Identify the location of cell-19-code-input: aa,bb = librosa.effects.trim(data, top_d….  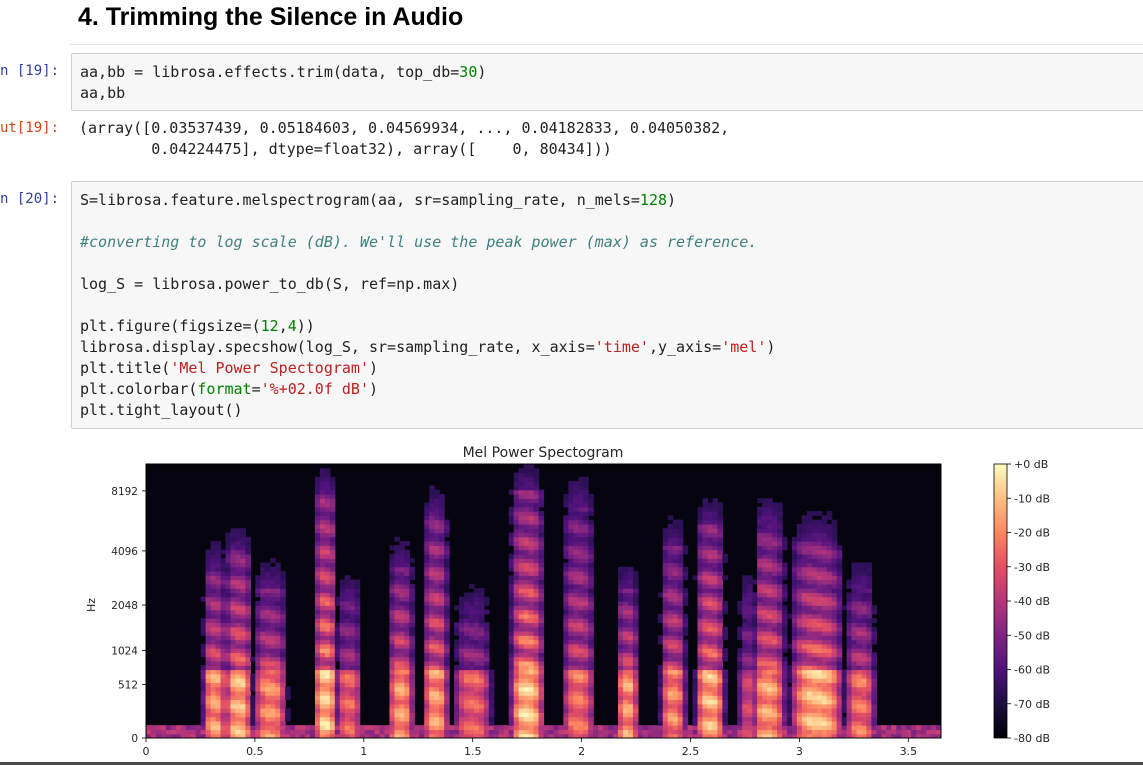
(607, 82).